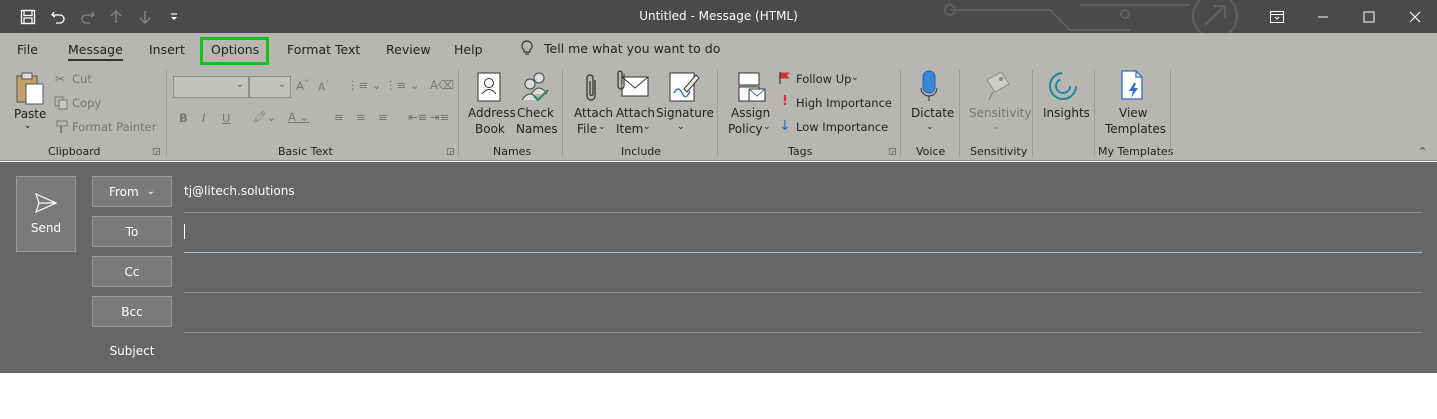 The width and height of the screenshot is (1437, 419). What do you see at coordinates (30, 91) in the screenshot?
I see `paste-icon` at bounding box center [30, 91].